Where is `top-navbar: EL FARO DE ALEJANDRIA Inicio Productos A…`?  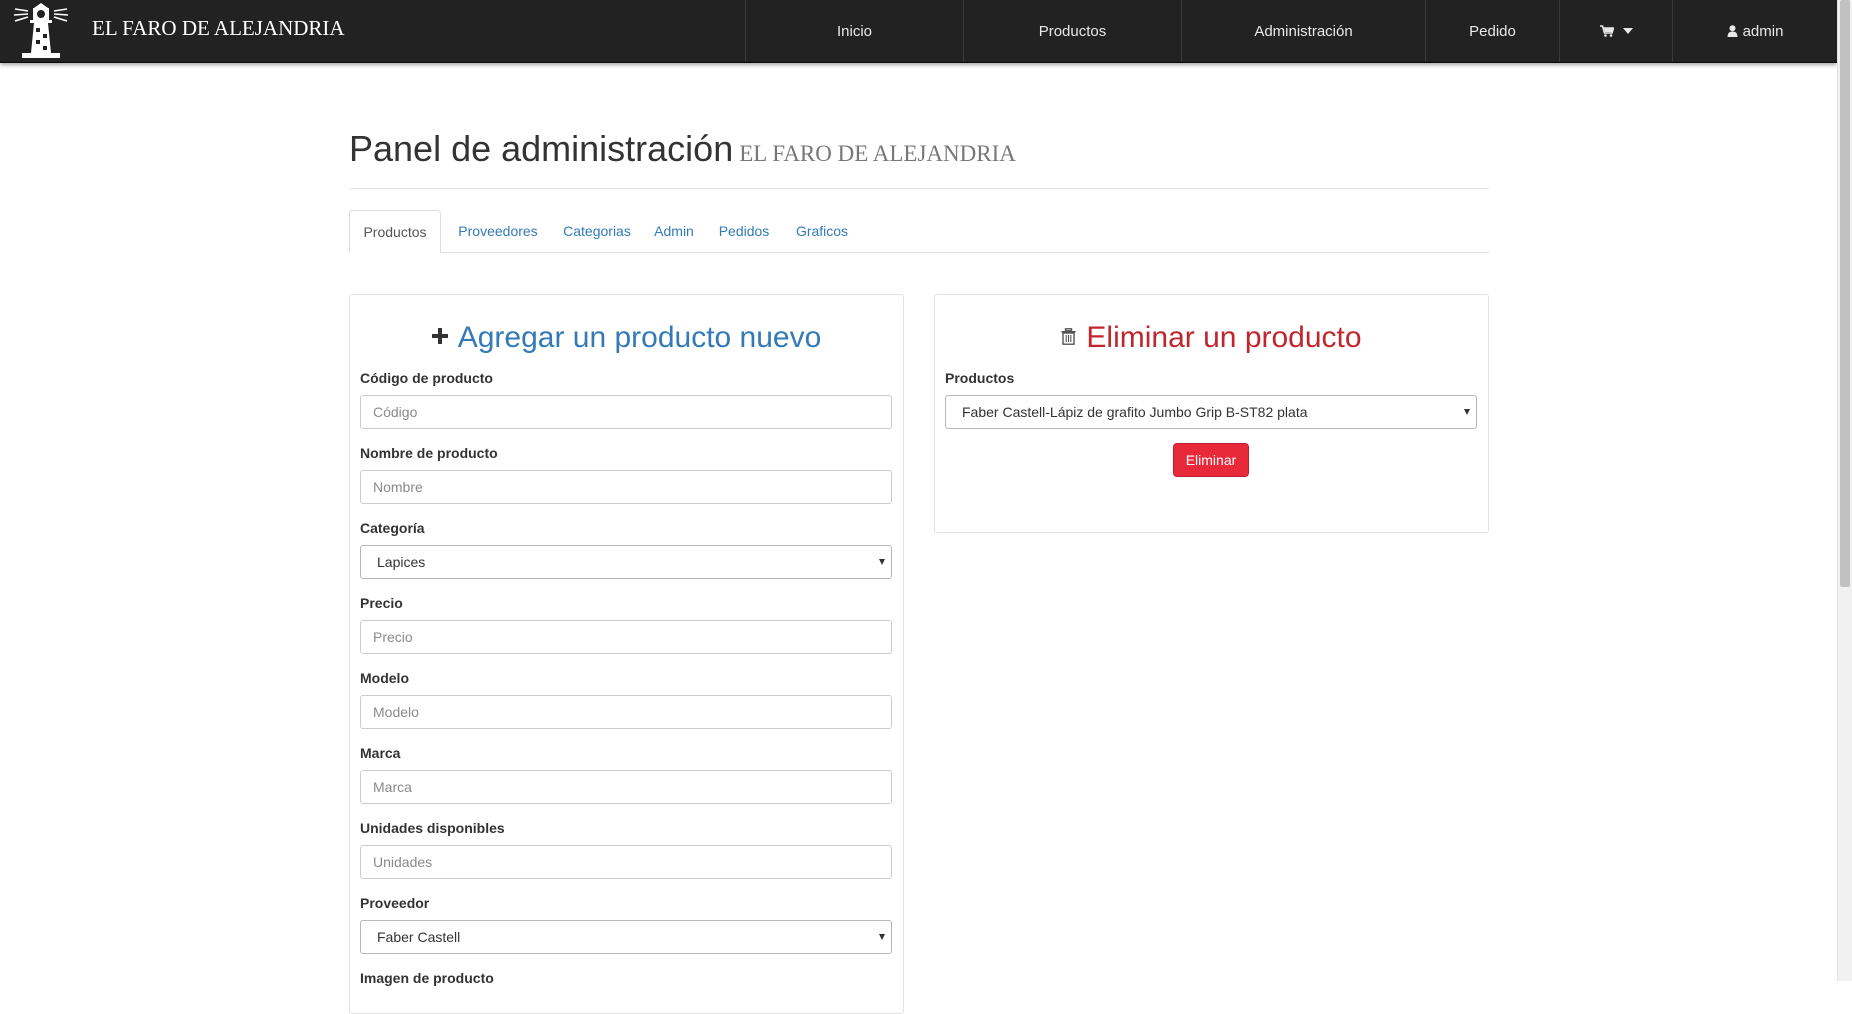
top-navbar: EL FARO DE ALEJANDRIA Inicio Productos A… is located at coordinates (918, 31).